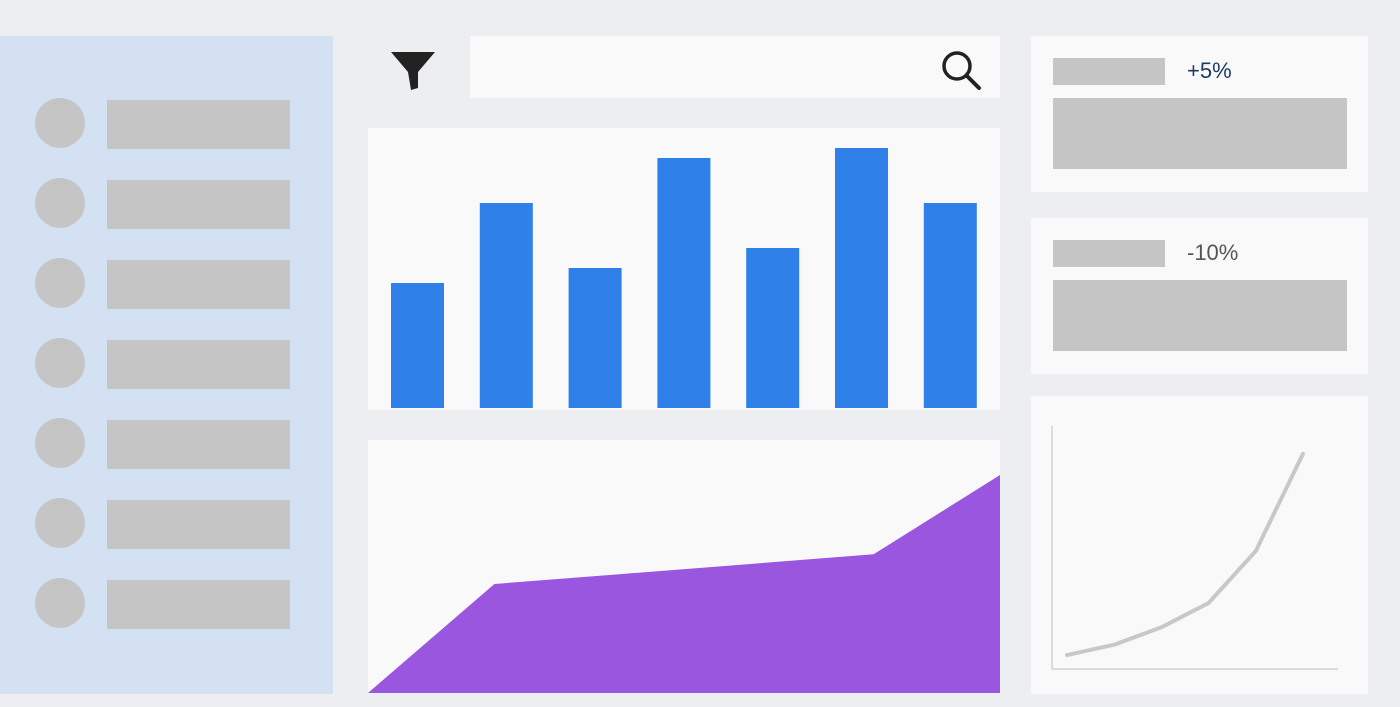 Image resolution: width=1400 pixels, height=707 pixels. I want to click on line-chart-panel, so click(1199, 545).